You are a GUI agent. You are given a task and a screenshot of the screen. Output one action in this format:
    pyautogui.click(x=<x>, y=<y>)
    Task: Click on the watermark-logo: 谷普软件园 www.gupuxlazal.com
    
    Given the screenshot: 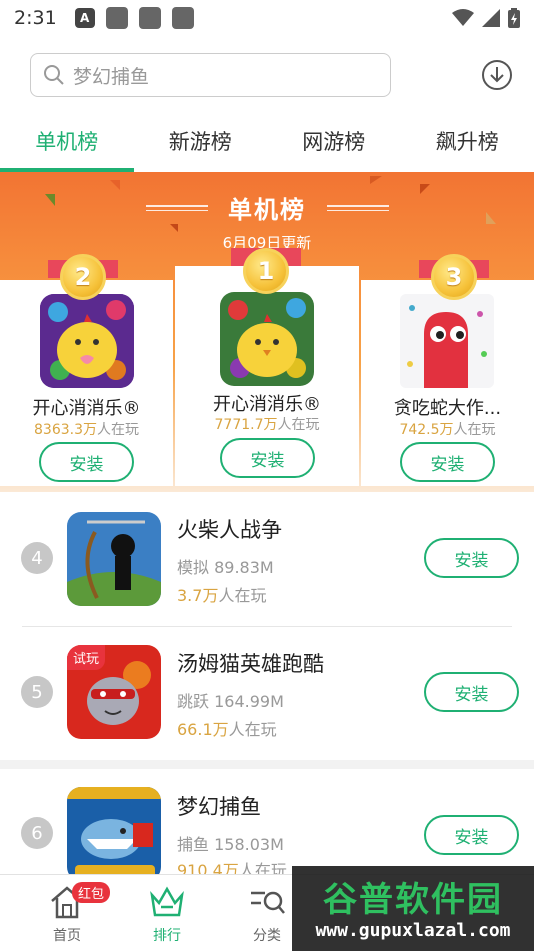 What is the action you would take?
    pyautogui.click(x=413, y=908)
    